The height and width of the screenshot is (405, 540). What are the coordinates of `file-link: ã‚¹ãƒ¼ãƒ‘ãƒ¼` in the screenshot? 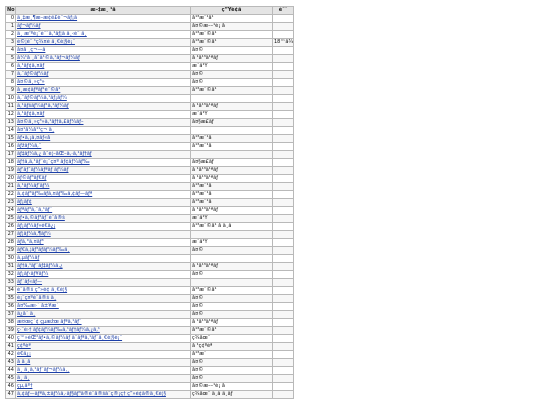 It's located at (33, 187).